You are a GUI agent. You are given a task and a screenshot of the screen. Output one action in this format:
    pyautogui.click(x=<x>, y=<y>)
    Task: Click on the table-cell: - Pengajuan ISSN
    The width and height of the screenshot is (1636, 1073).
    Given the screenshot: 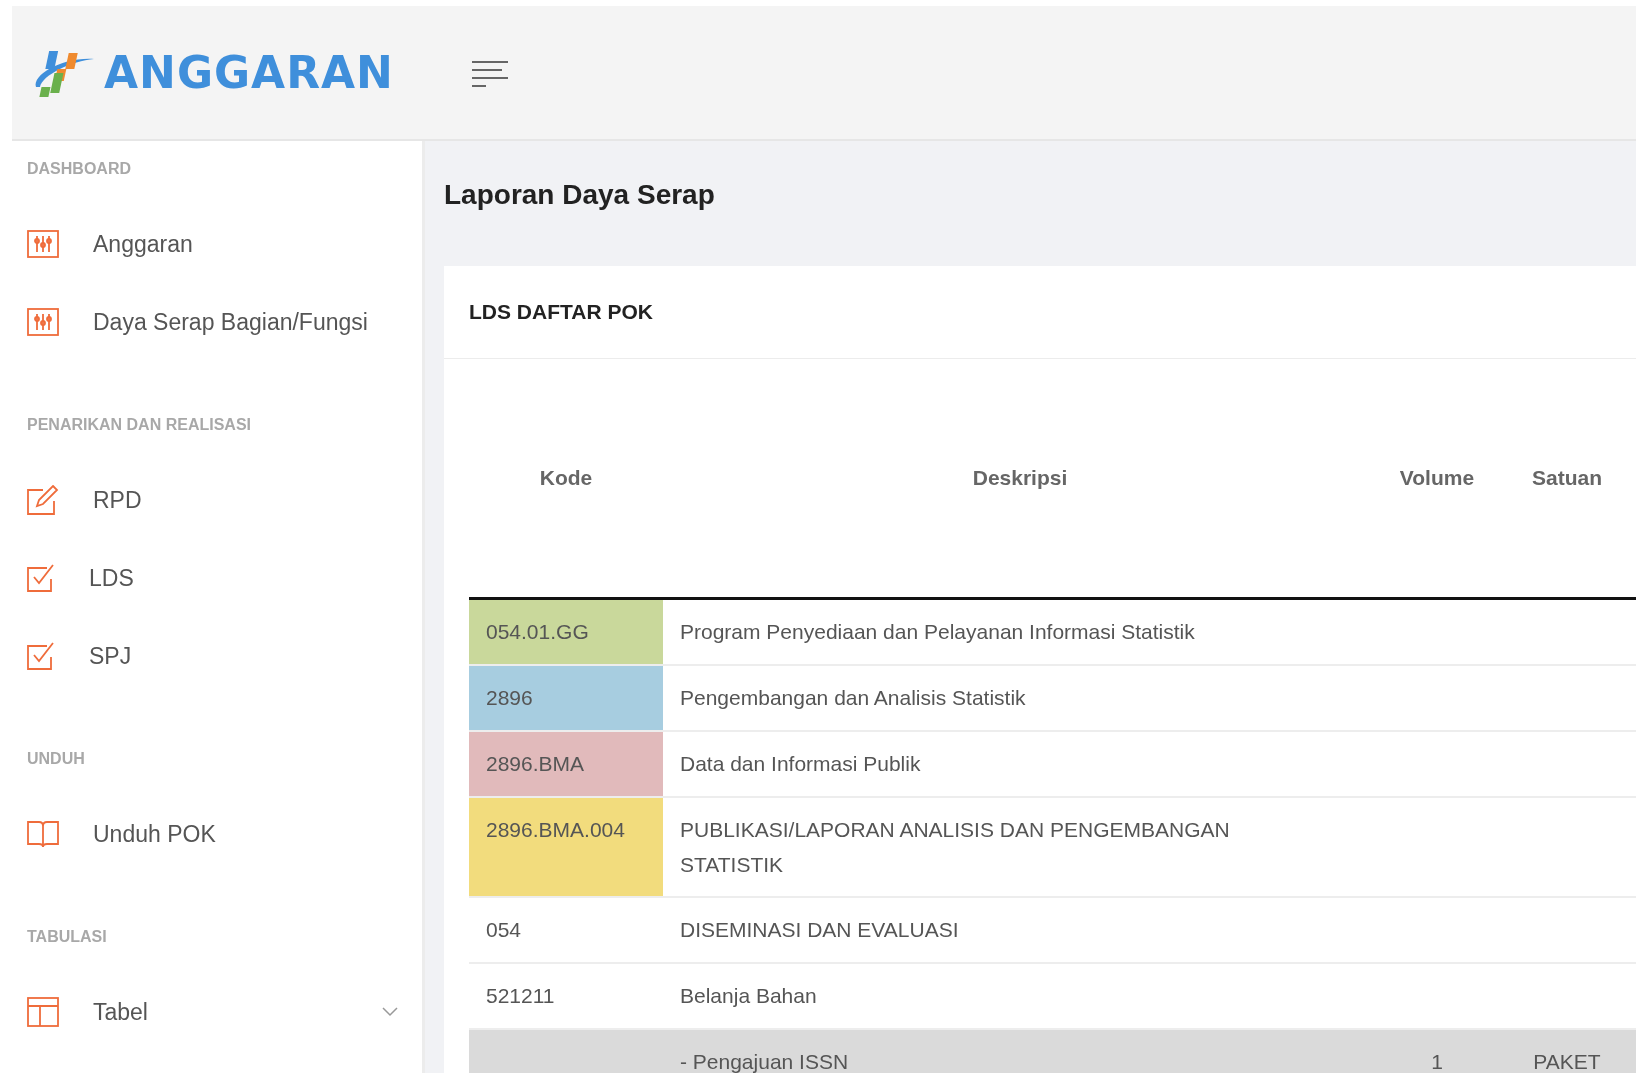 What is the action you would take?
    pyautogui.click(x=1020, y=1051)
    